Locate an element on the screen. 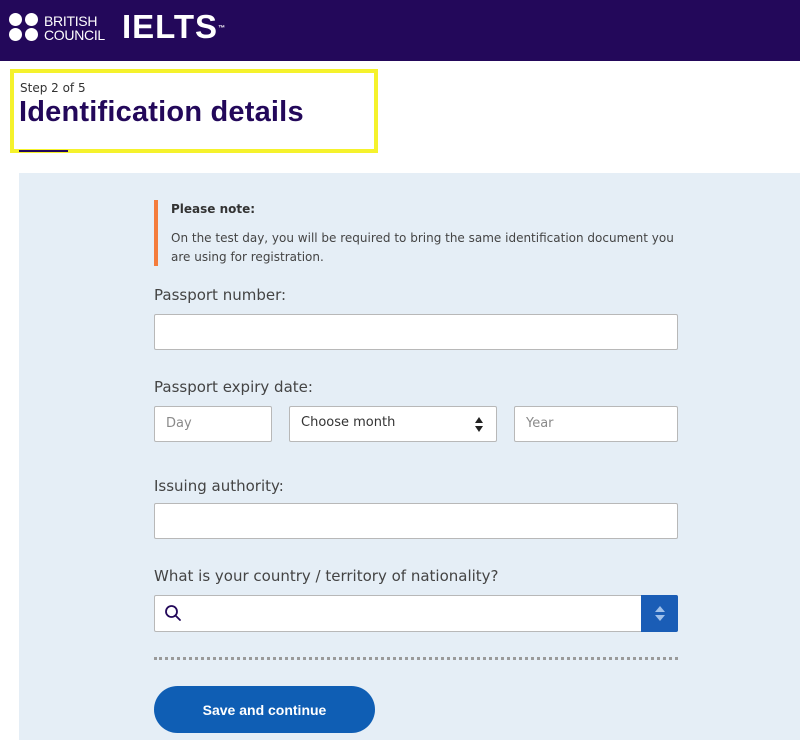  nationality-dropdown-toggle is located at coordinates (659, 613).